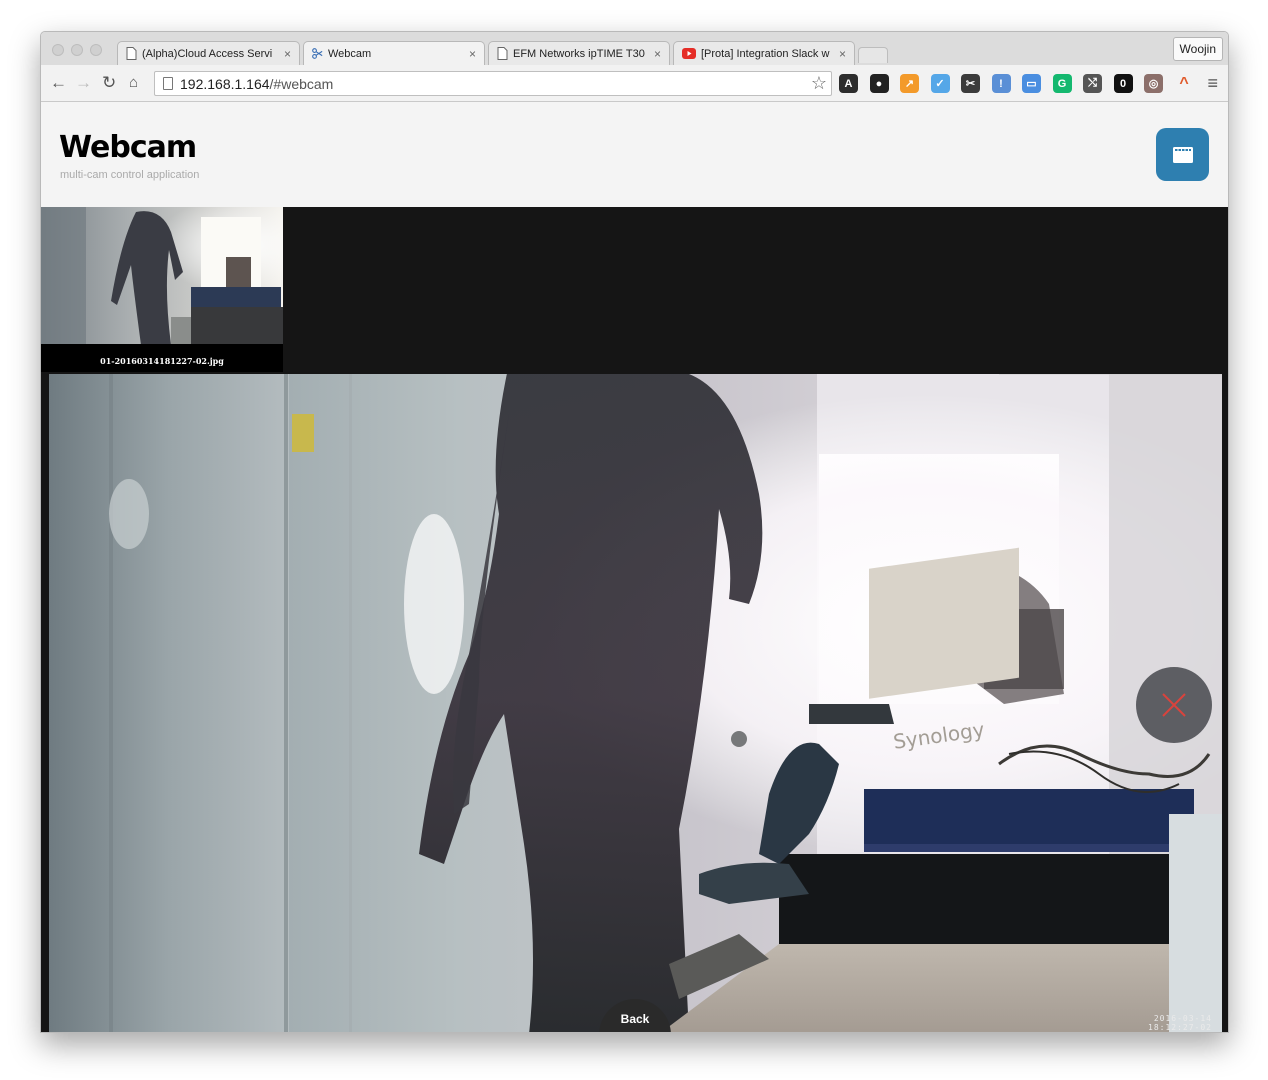 The image size is (1268, 1080). Describe the element at coordinates (970, 83) in the screenshot. I see `tools-icon: ✂` at that location.